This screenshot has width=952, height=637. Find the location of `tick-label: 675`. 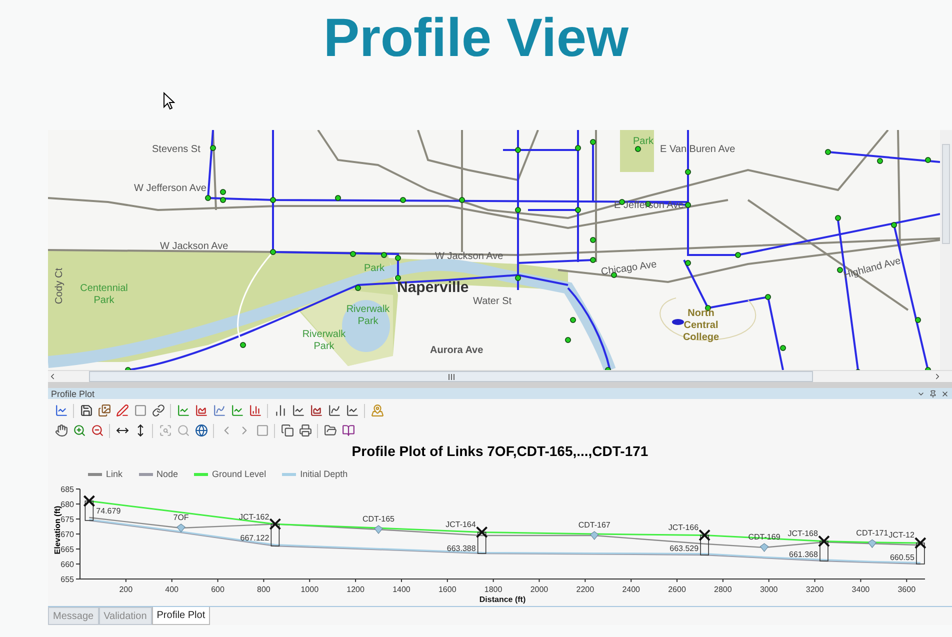

tick-label: 675 is located at coordinates (67, 519).